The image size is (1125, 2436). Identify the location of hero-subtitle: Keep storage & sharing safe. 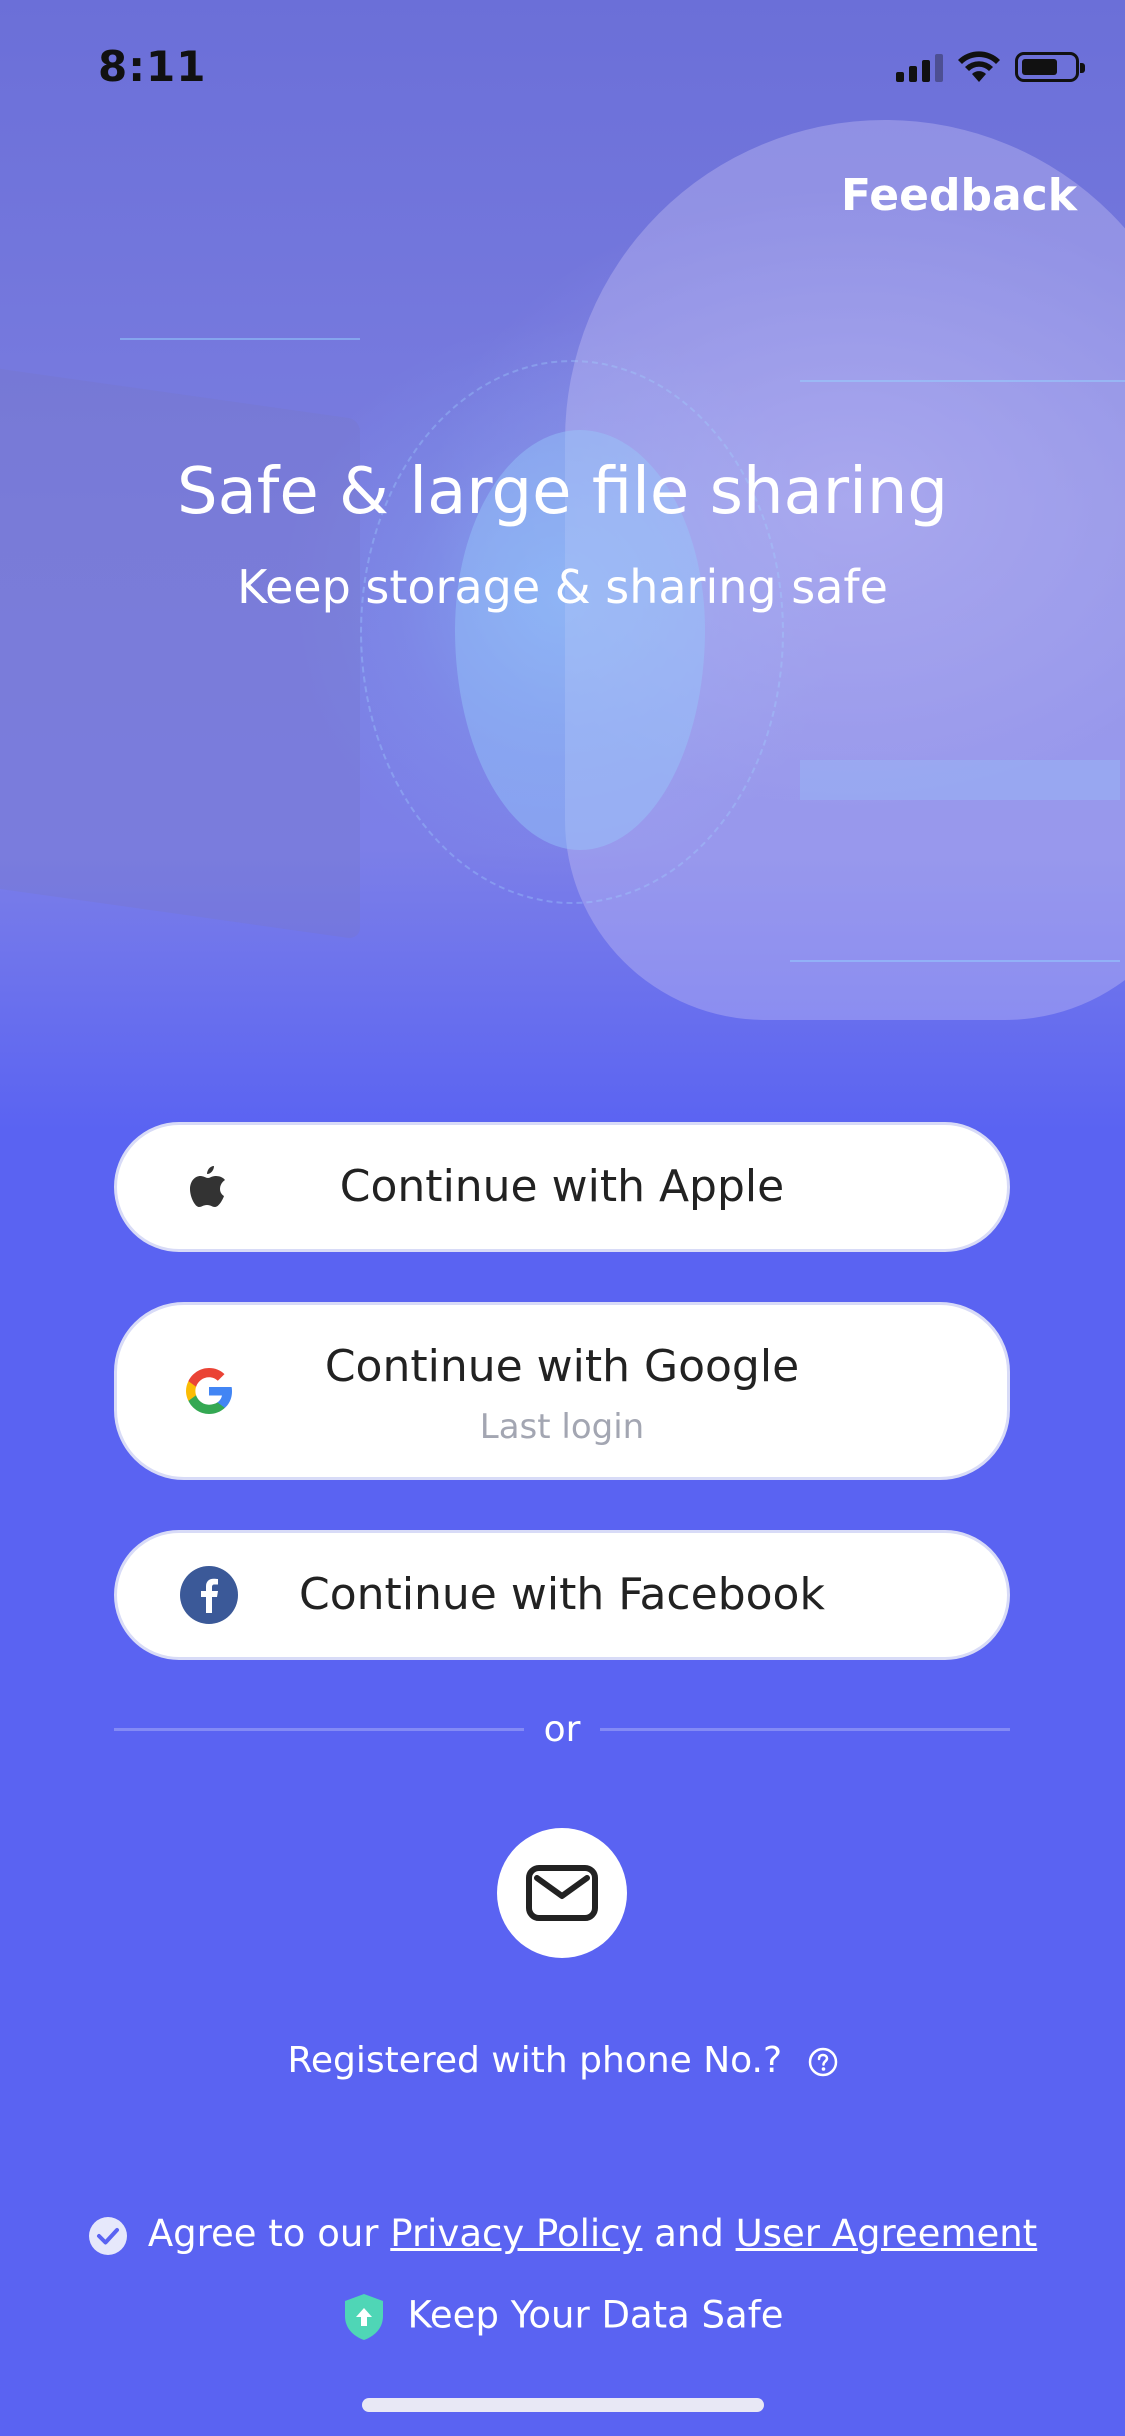
(562, 587).